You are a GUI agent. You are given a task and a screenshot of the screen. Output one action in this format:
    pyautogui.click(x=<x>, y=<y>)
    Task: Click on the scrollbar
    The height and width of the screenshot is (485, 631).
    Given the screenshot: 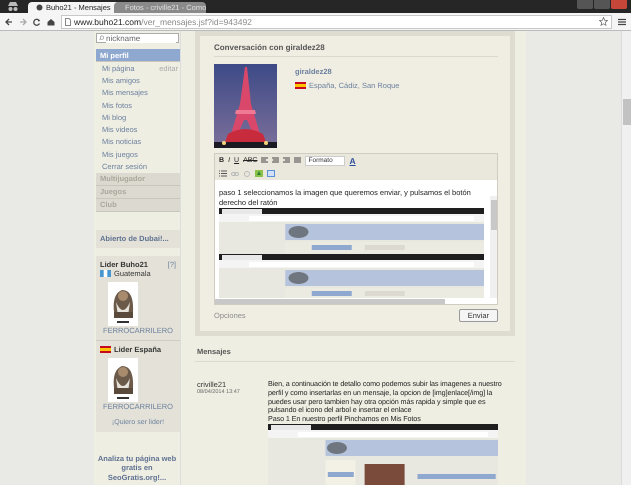 What is the action you would take?
    pyautogui.click(x=626, y=258)
    